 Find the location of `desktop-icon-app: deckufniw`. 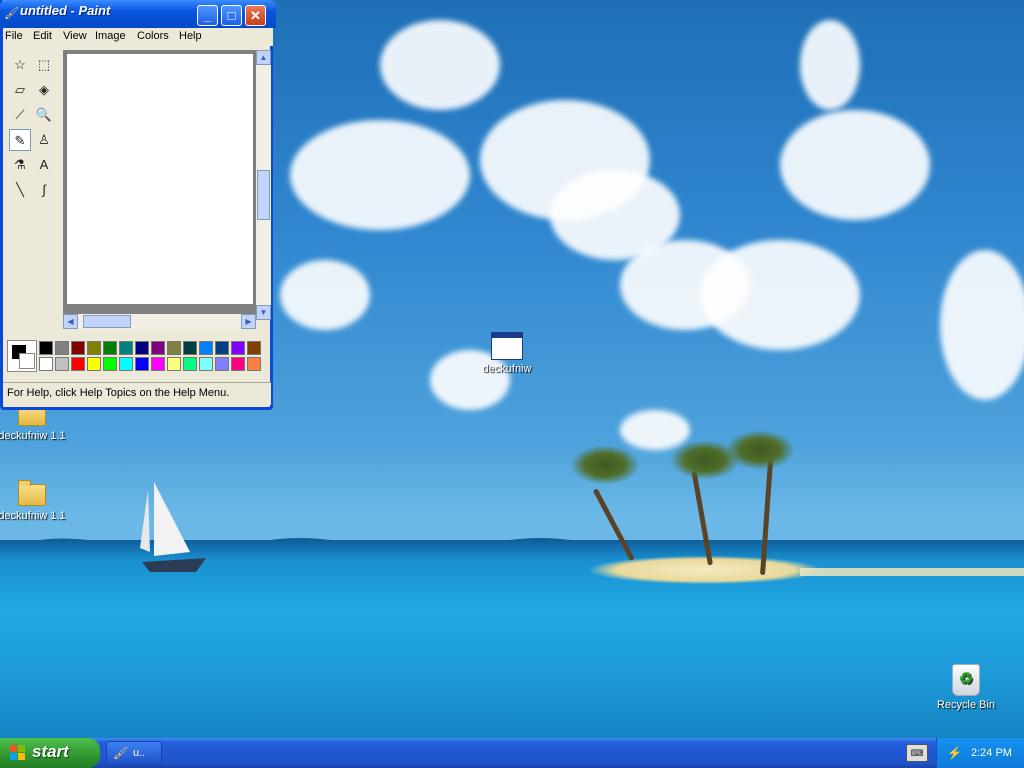

desktop-icon-app: deckufniw is located at coordinates (507, 353).